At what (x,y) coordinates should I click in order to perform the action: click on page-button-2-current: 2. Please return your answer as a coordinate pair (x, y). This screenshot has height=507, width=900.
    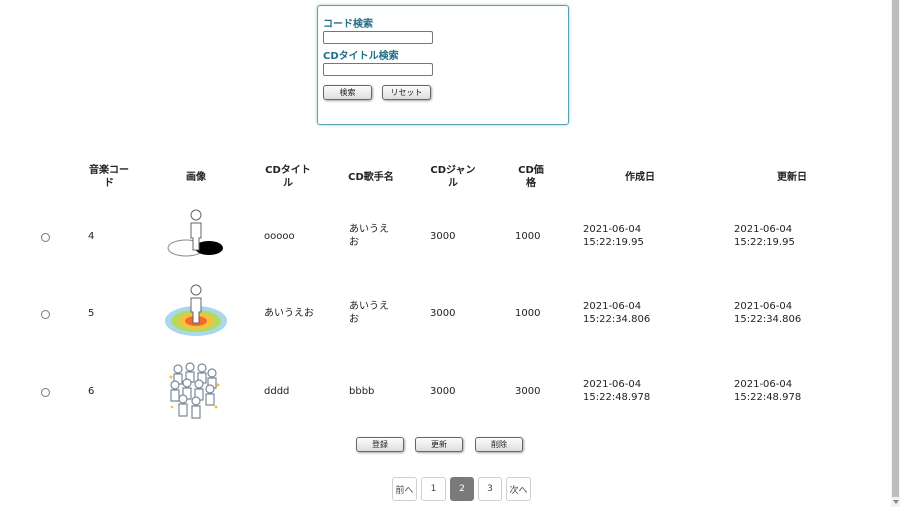
    Looking at the image, I should click on (462, 489).